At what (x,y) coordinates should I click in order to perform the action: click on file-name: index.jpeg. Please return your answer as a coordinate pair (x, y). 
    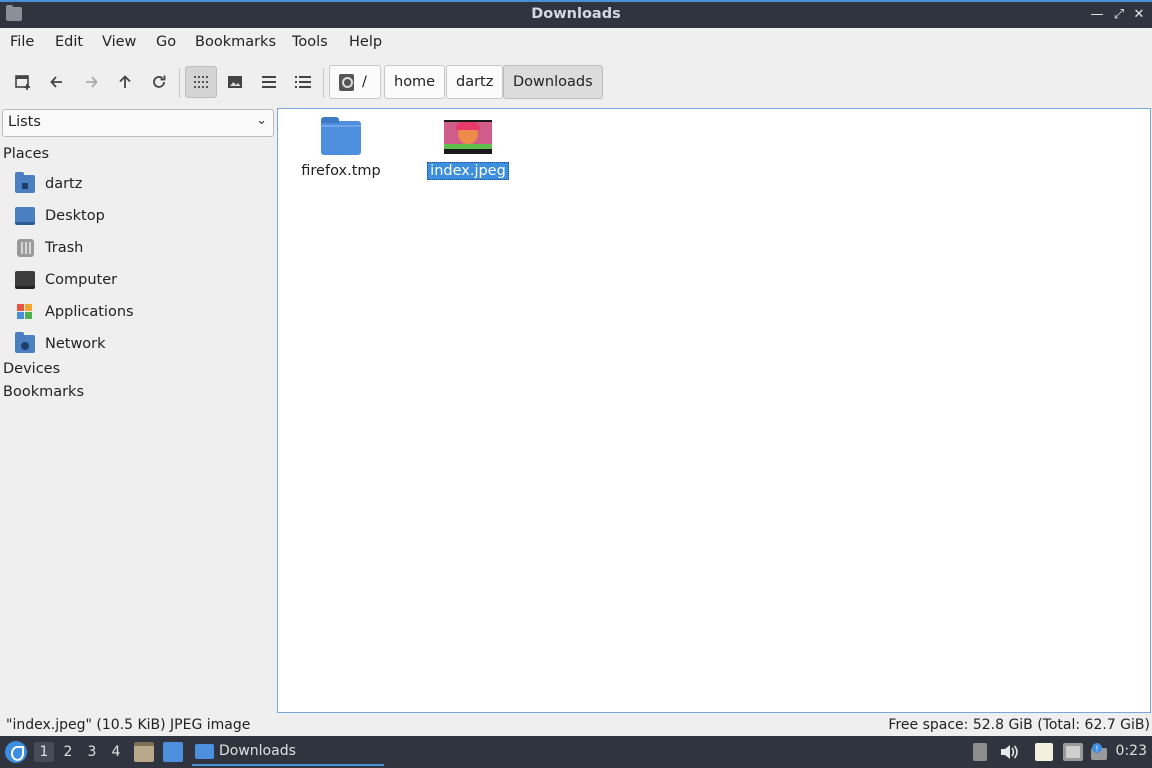
    Looking at the image, I should click on (468, 171).